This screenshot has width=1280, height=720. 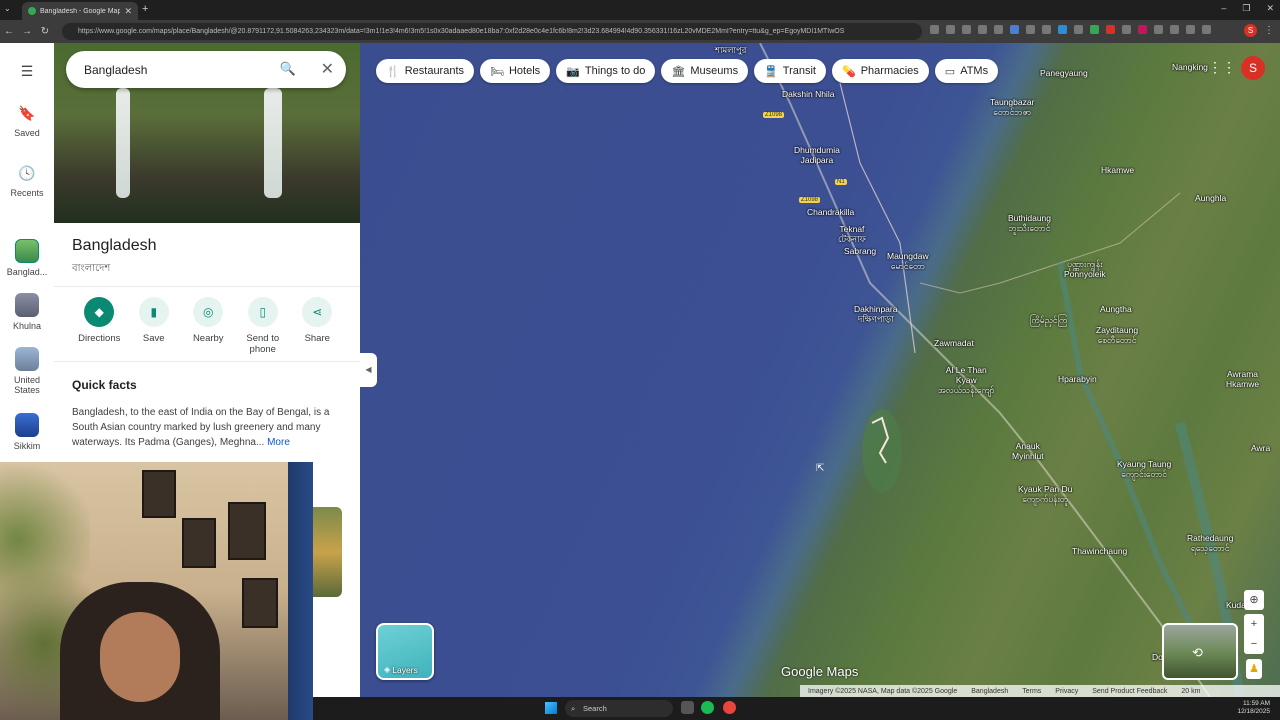 I want to click on browser-profile-avatar: S, so click(x=1250, y=30).